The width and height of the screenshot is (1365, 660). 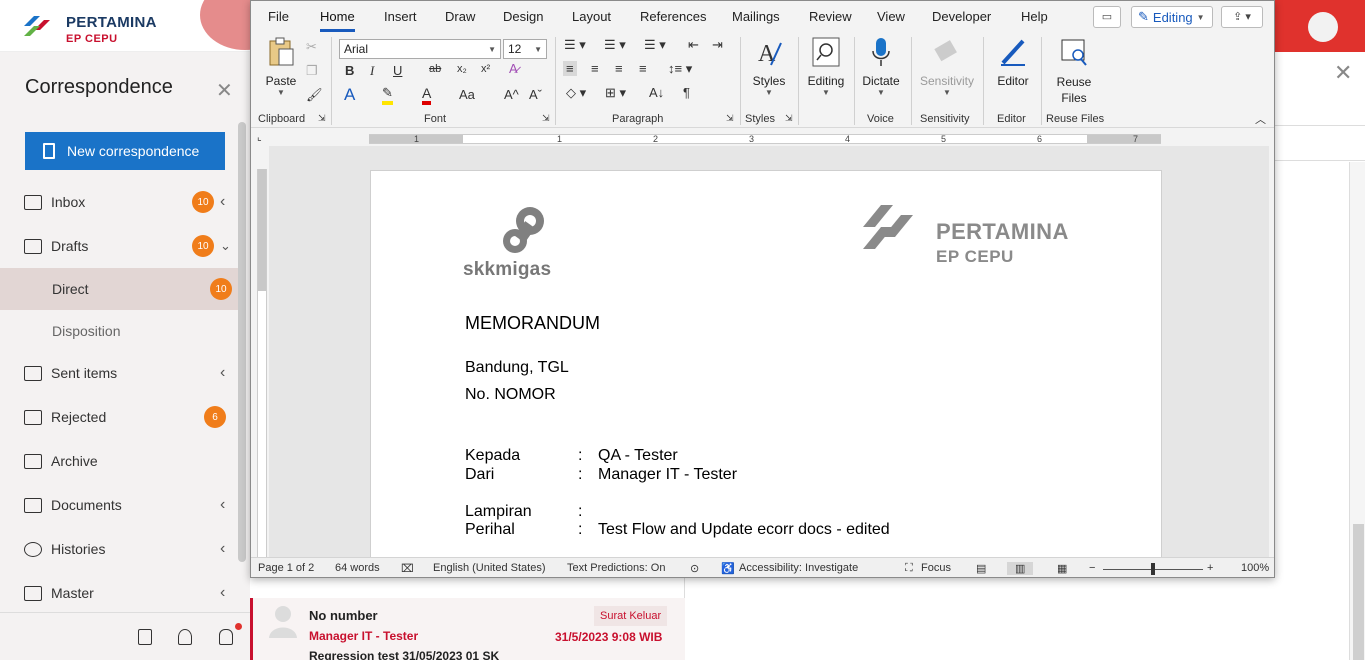 I want to click on font-name-select: Arial ▼, so click(x=420, y=49).